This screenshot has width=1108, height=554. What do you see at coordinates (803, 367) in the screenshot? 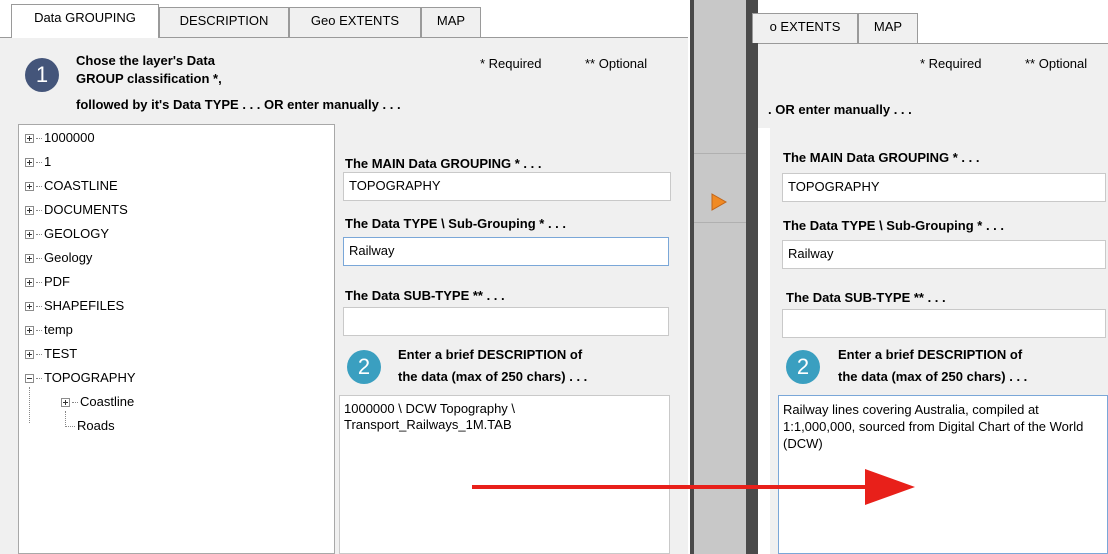
I see `right-step-2-badge: 2` at bounding box center [803, 367].